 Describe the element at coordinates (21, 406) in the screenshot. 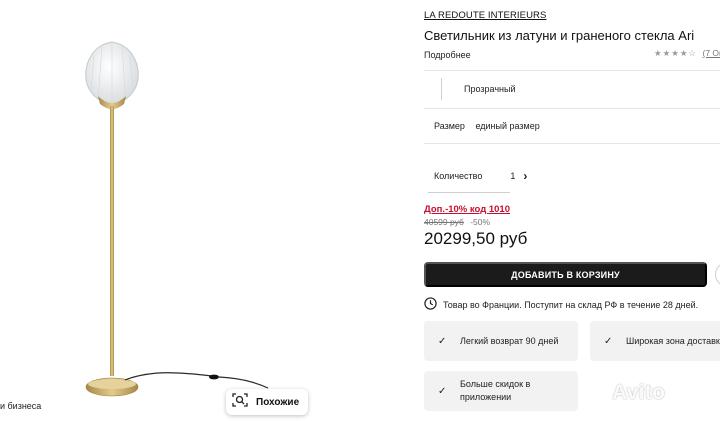

I see `business-label: и бизнеса` at that location.